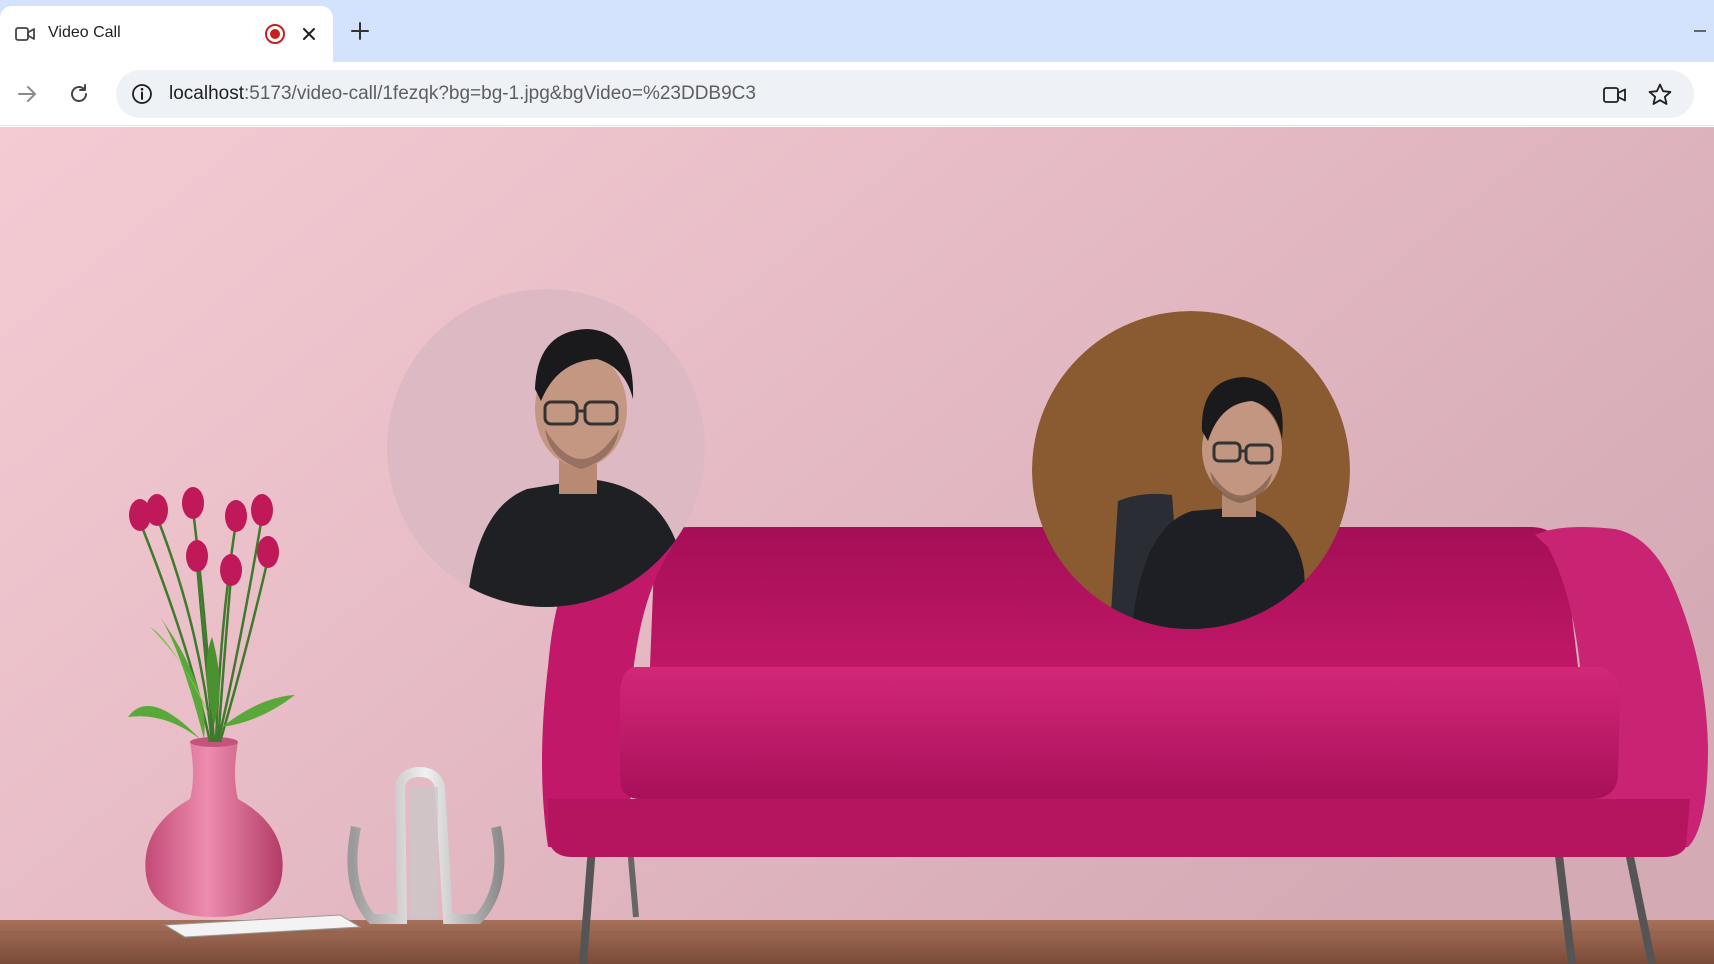  I want to click on plus-icon, so click(360, 31).